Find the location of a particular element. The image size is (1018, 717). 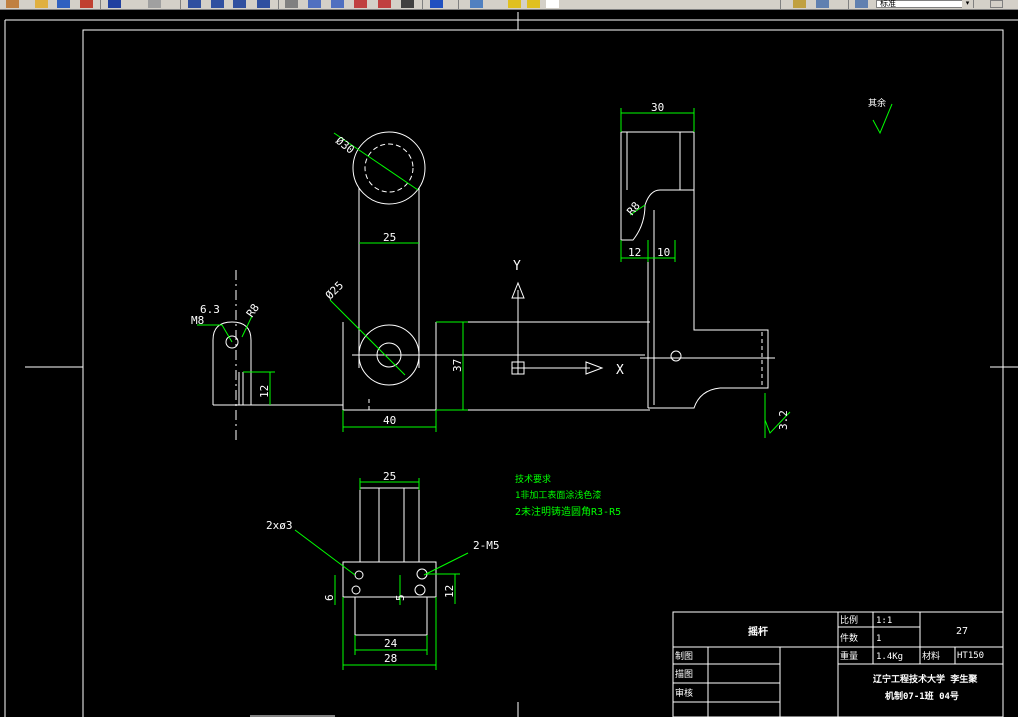

dim-30: 30 is located at coordinates (657, 107).